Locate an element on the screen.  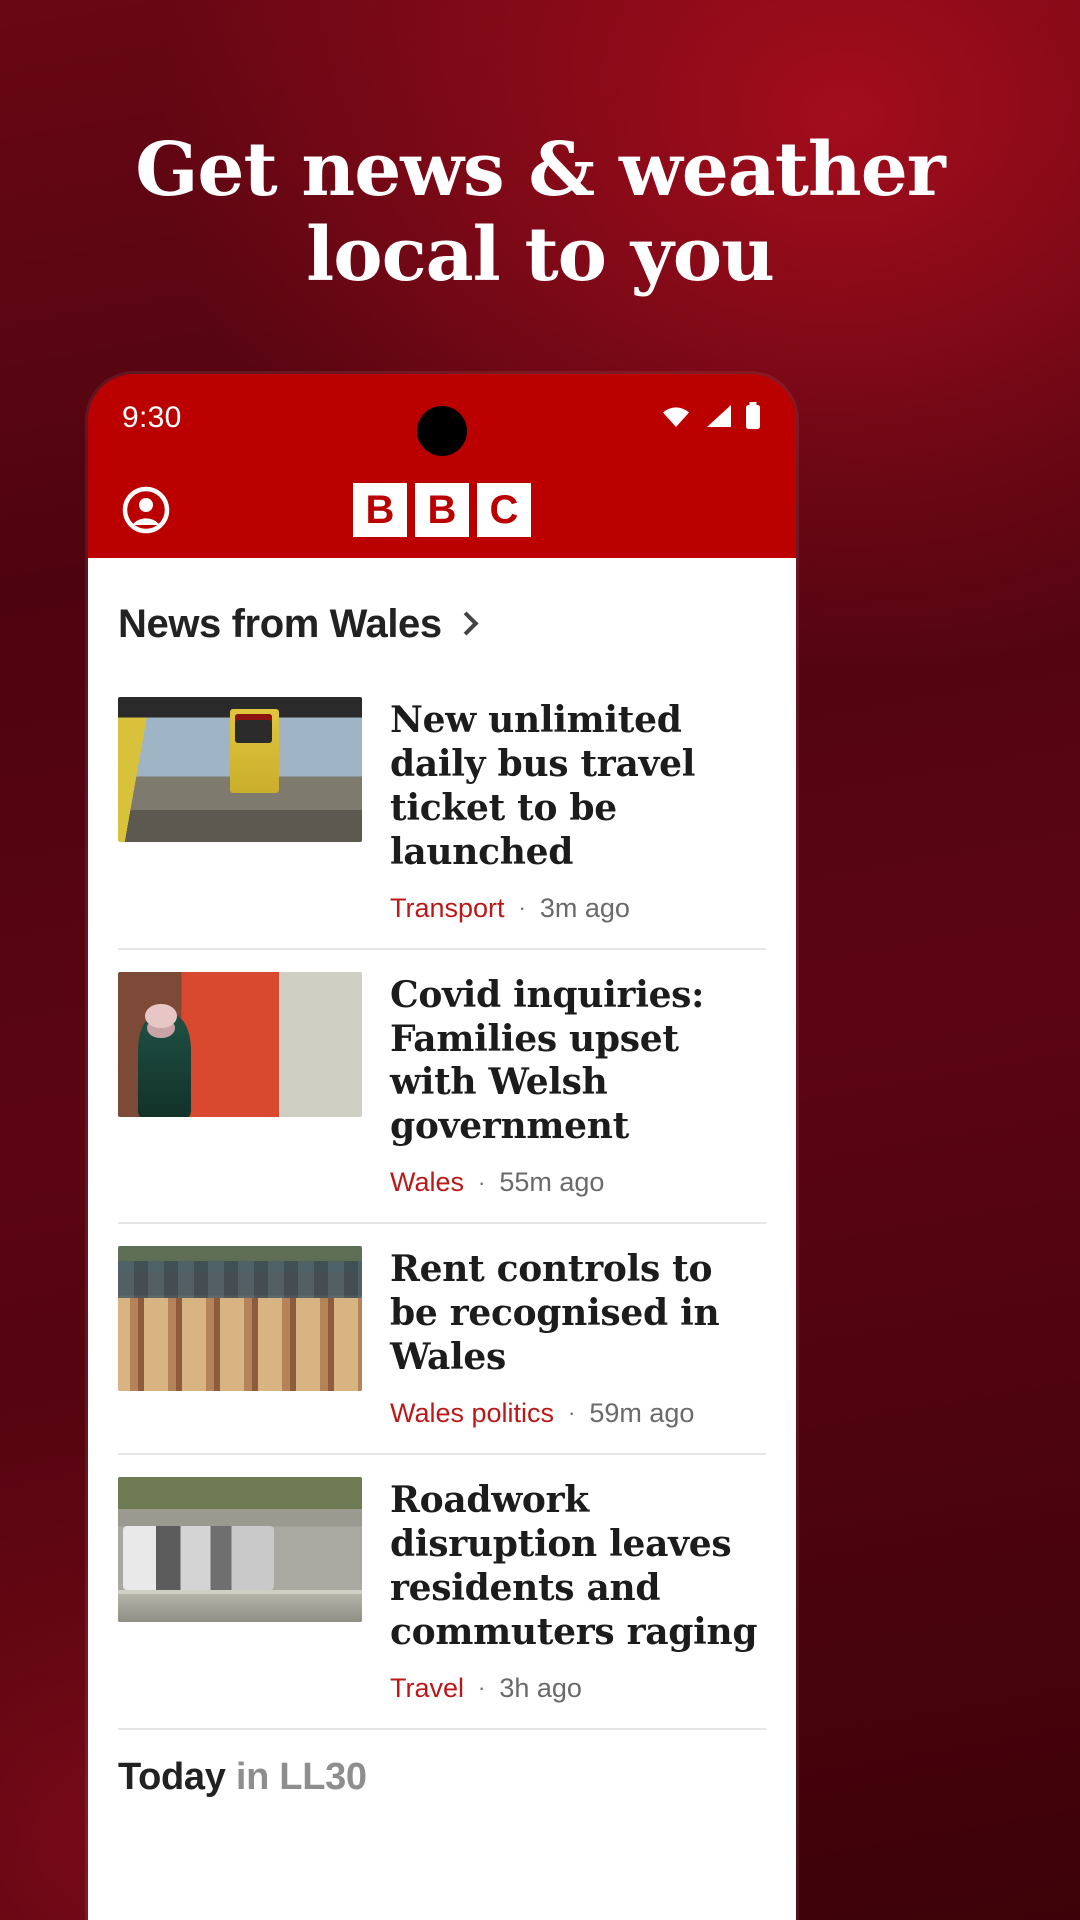
bbc-logo-block-2: B is located at coordinates (442, 510).